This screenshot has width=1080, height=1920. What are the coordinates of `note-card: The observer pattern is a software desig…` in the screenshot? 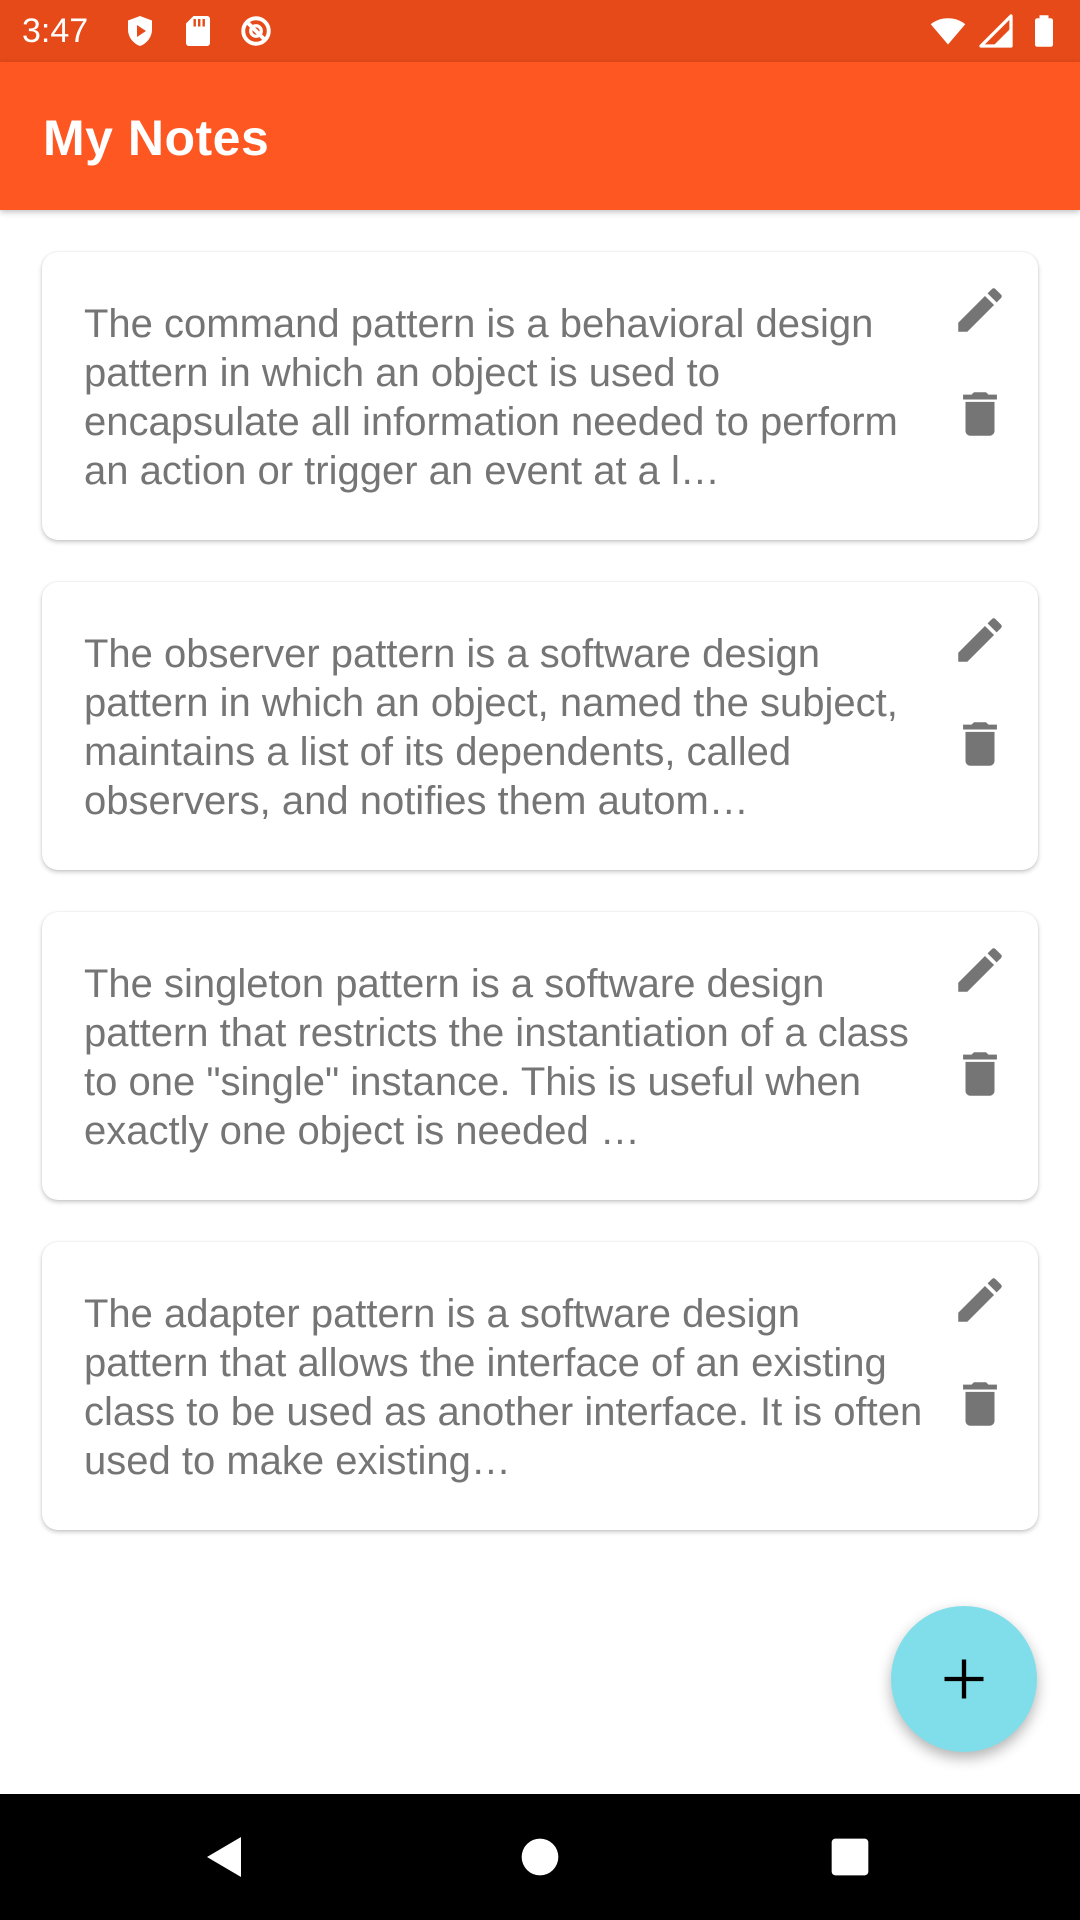 It's located at (540, 726).